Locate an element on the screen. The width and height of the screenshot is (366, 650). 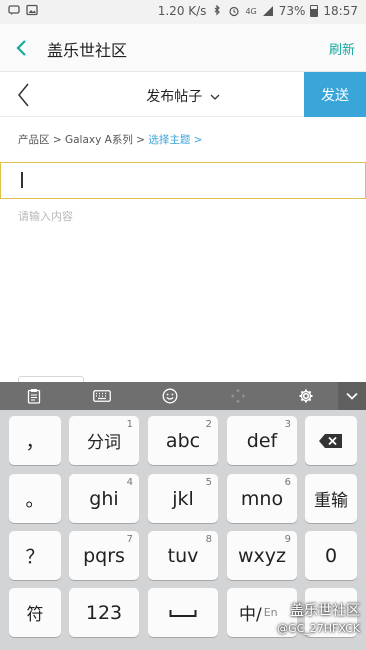
content-input: 请输入内容 is located at coordinates (45, 216).